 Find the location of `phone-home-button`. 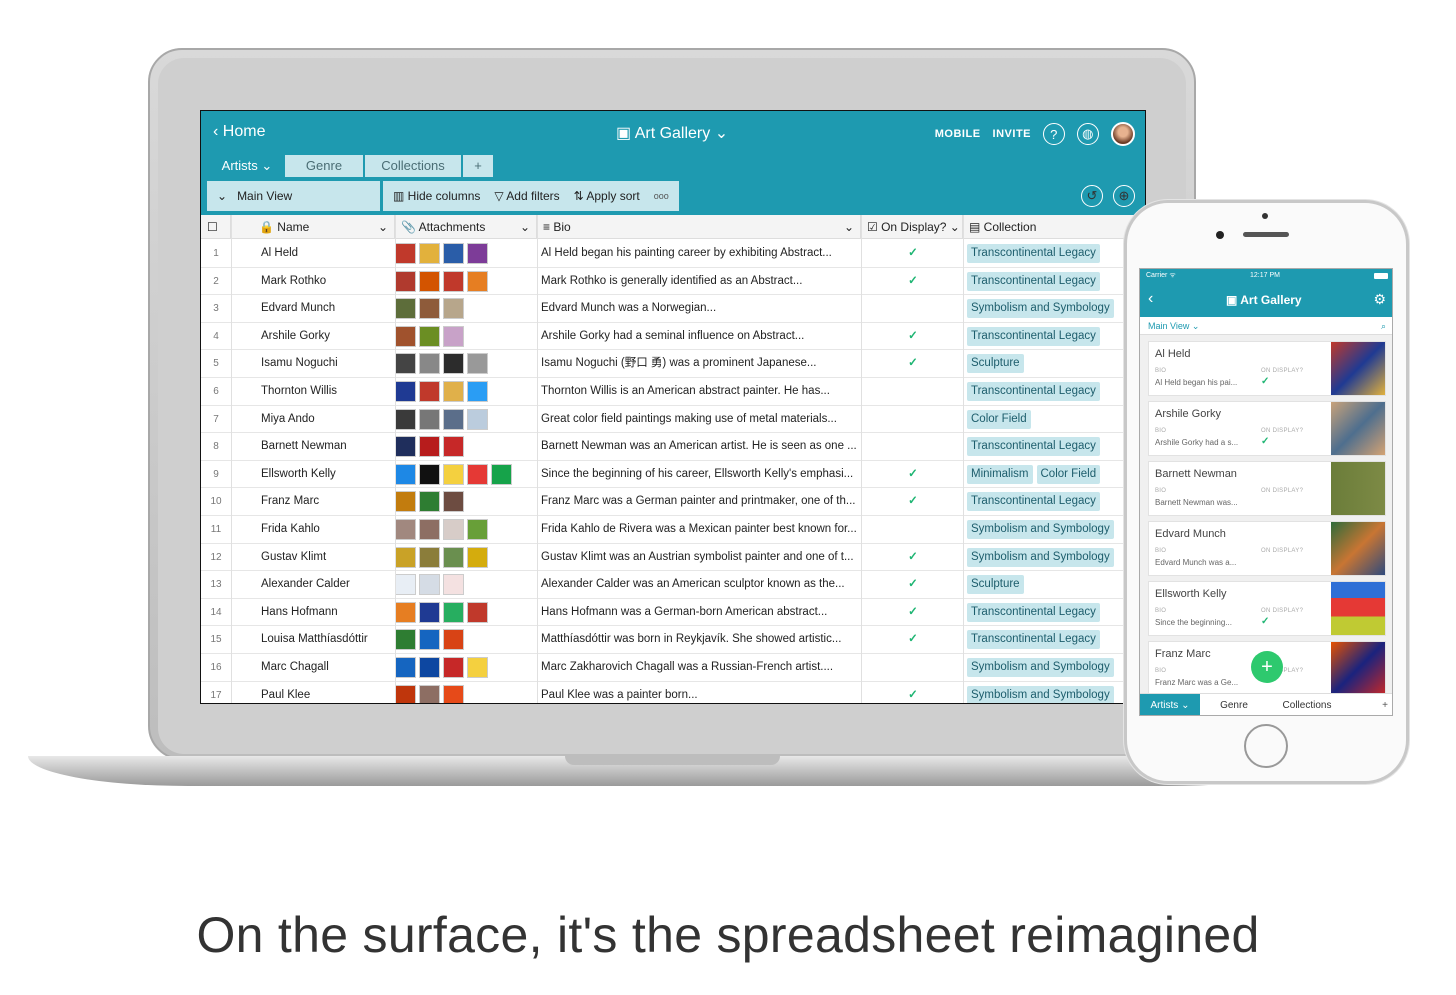

phone-home-button is located at coordinates (1266, 746).